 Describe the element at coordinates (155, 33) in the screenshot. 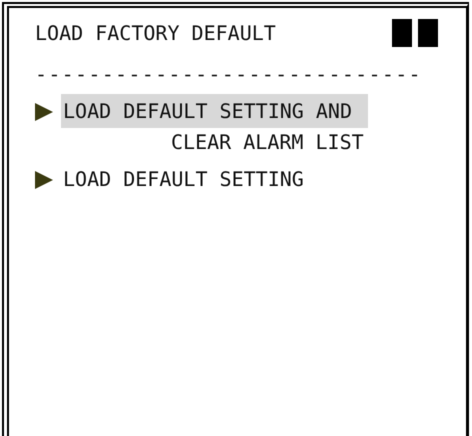

I see `screen-title: LOAD FACTORY DEFAULT` at that location.